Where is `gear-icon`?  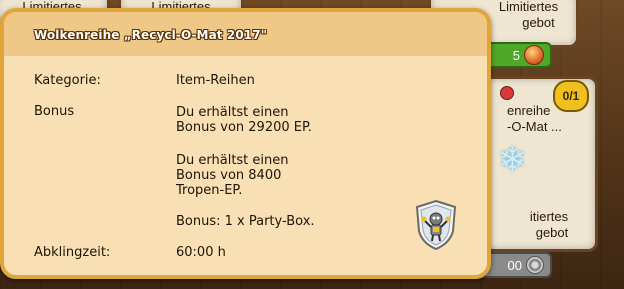
gear-icon is located at coordinates (535, 265).